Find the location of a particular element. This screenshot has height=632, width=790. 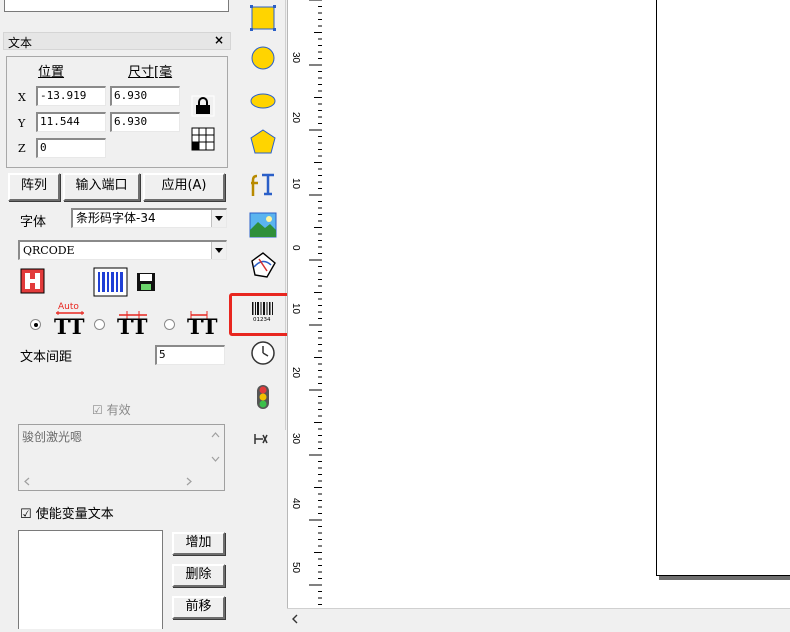

spacing-edge-icon: TT is located at coordinates (203, 325).